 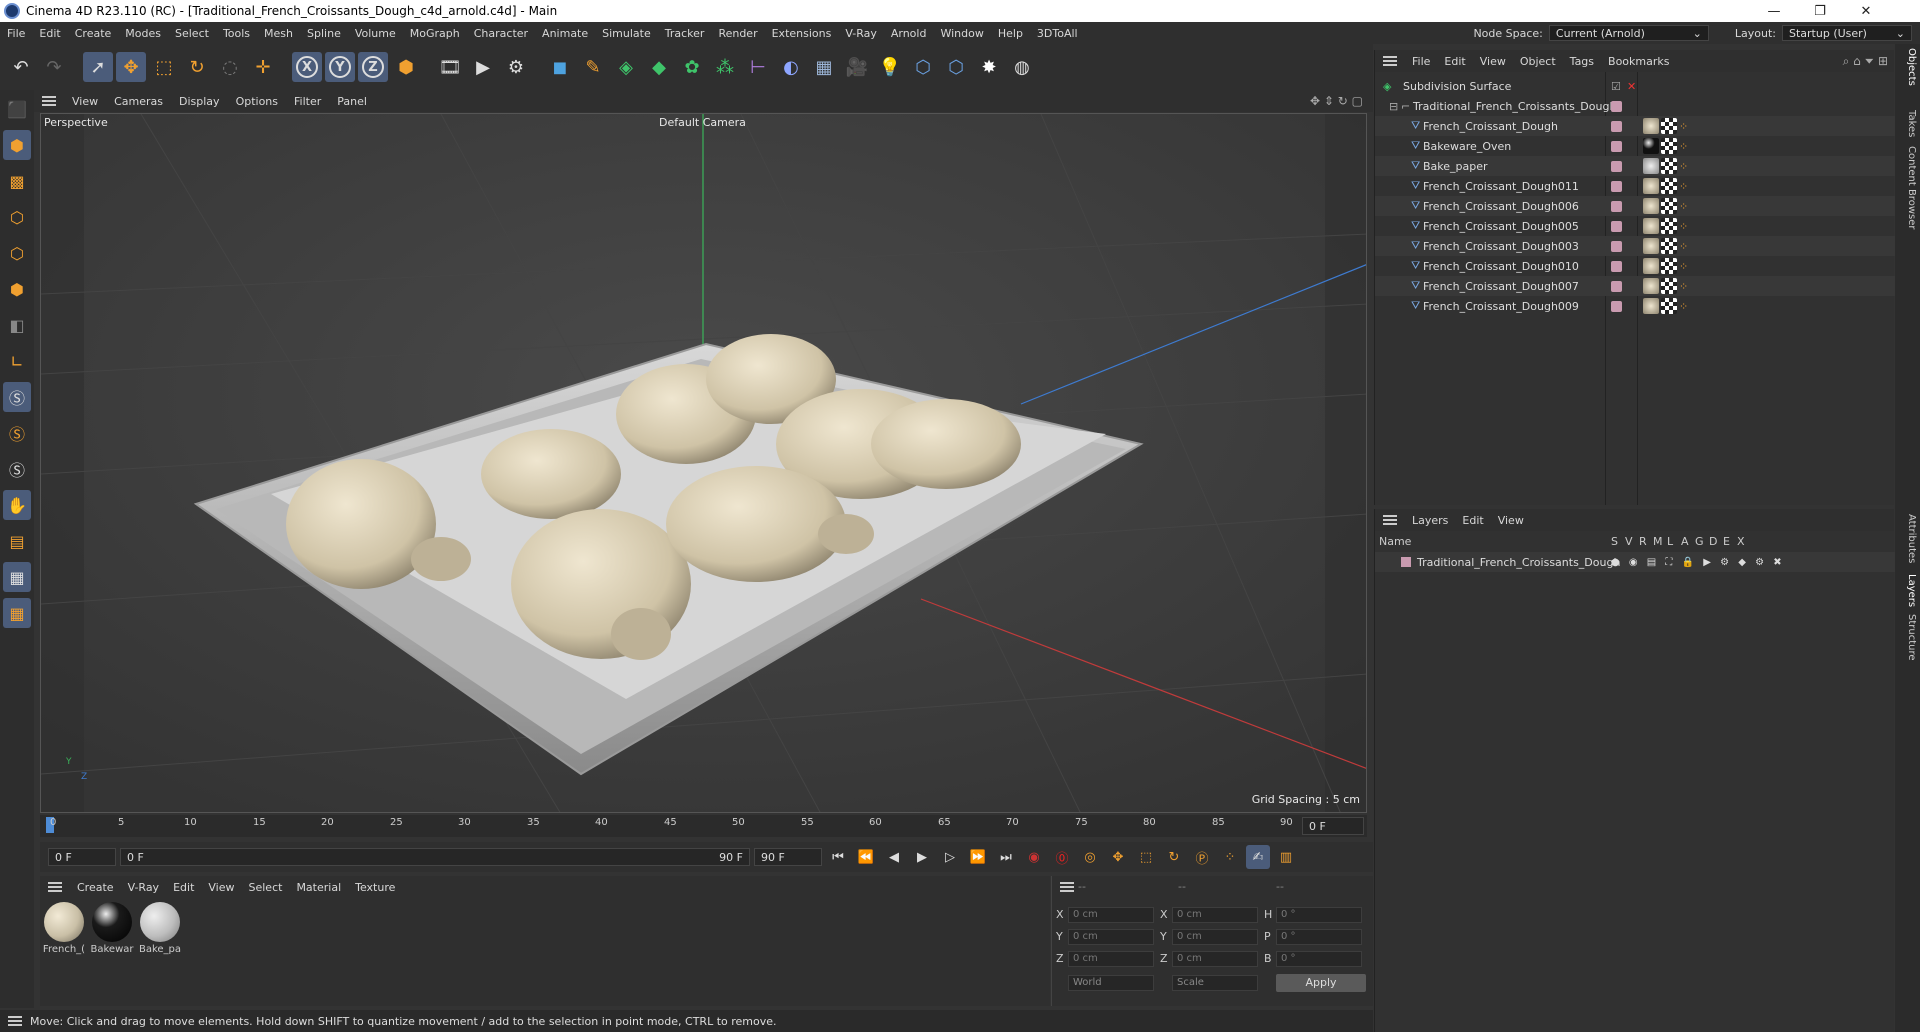 I want to click on workplane-snap-icon: Ⓢ, so click(x=17, y=469).